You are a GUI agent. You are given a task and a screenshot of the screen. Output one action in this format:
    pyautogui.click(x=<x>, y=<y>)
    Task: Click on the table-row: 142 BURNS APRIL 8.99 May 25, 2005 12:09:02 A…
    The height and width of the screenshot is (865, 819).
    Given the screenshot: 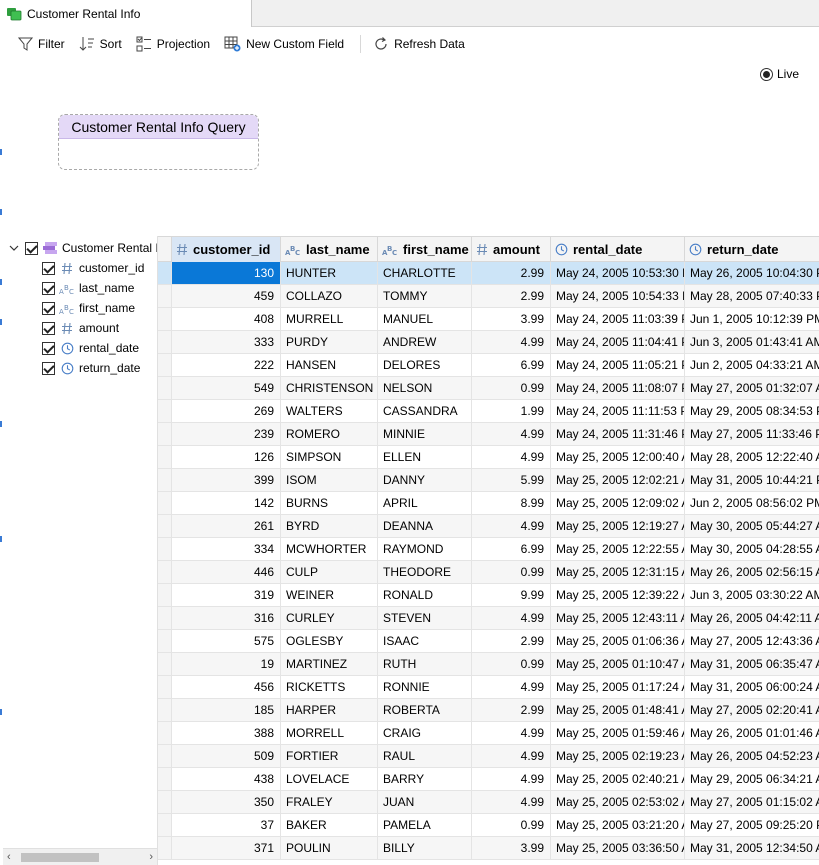 What is the action you would take?
    pyautogui.click(x=488, y=503)
    